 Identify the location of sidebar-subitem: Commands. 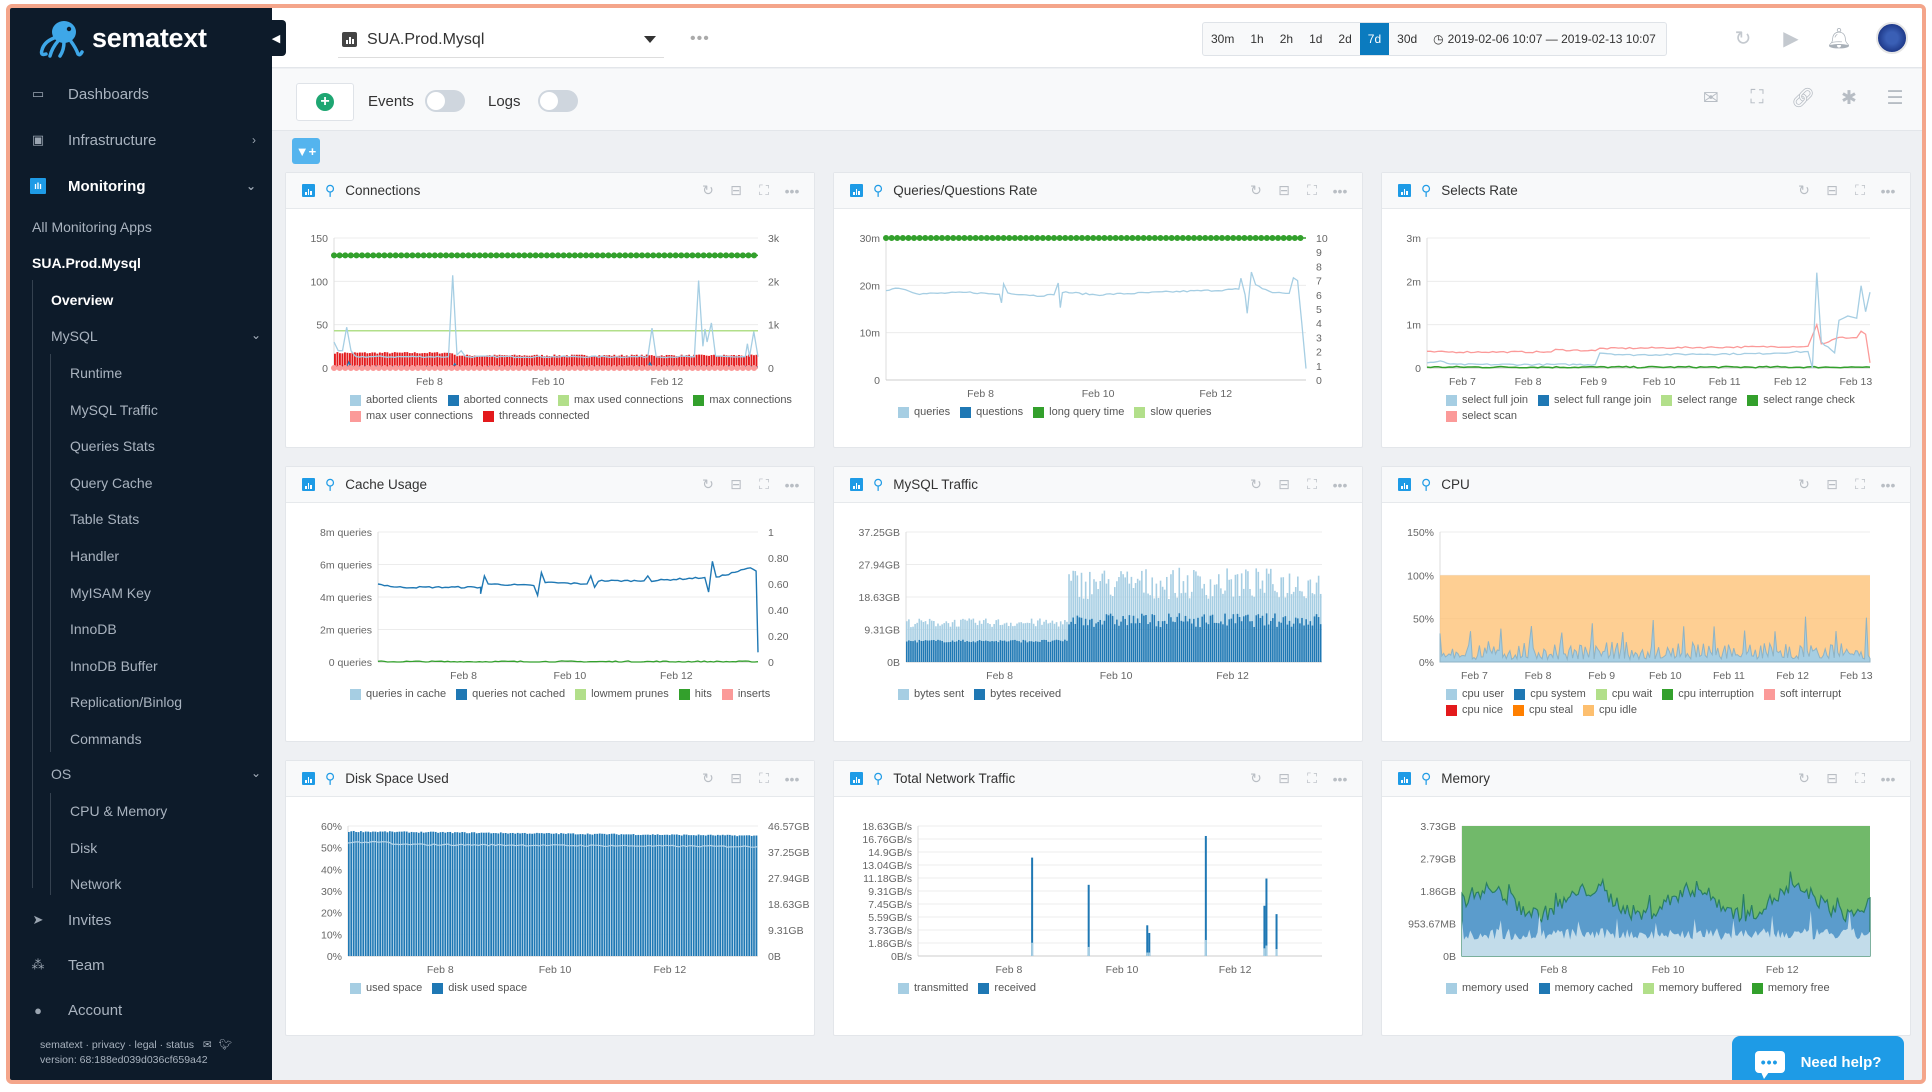
(106, 739).